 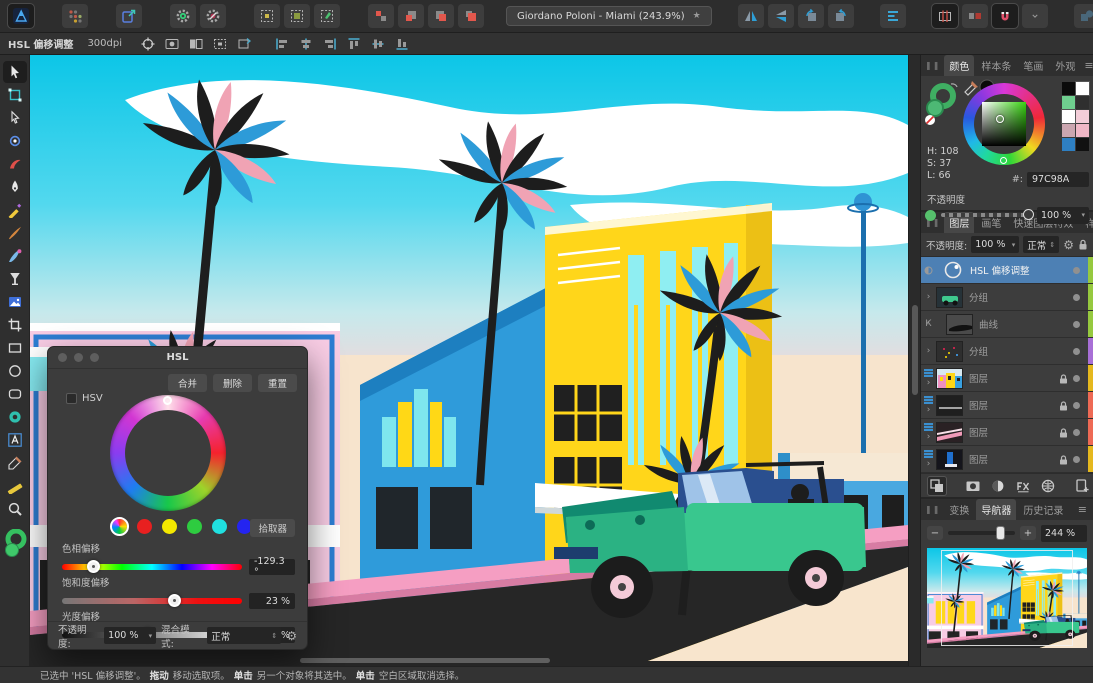 What do you see at coordinates (15, 302) in the screenshot?
I see `place-image-tool` at bounding box center [15, 302].